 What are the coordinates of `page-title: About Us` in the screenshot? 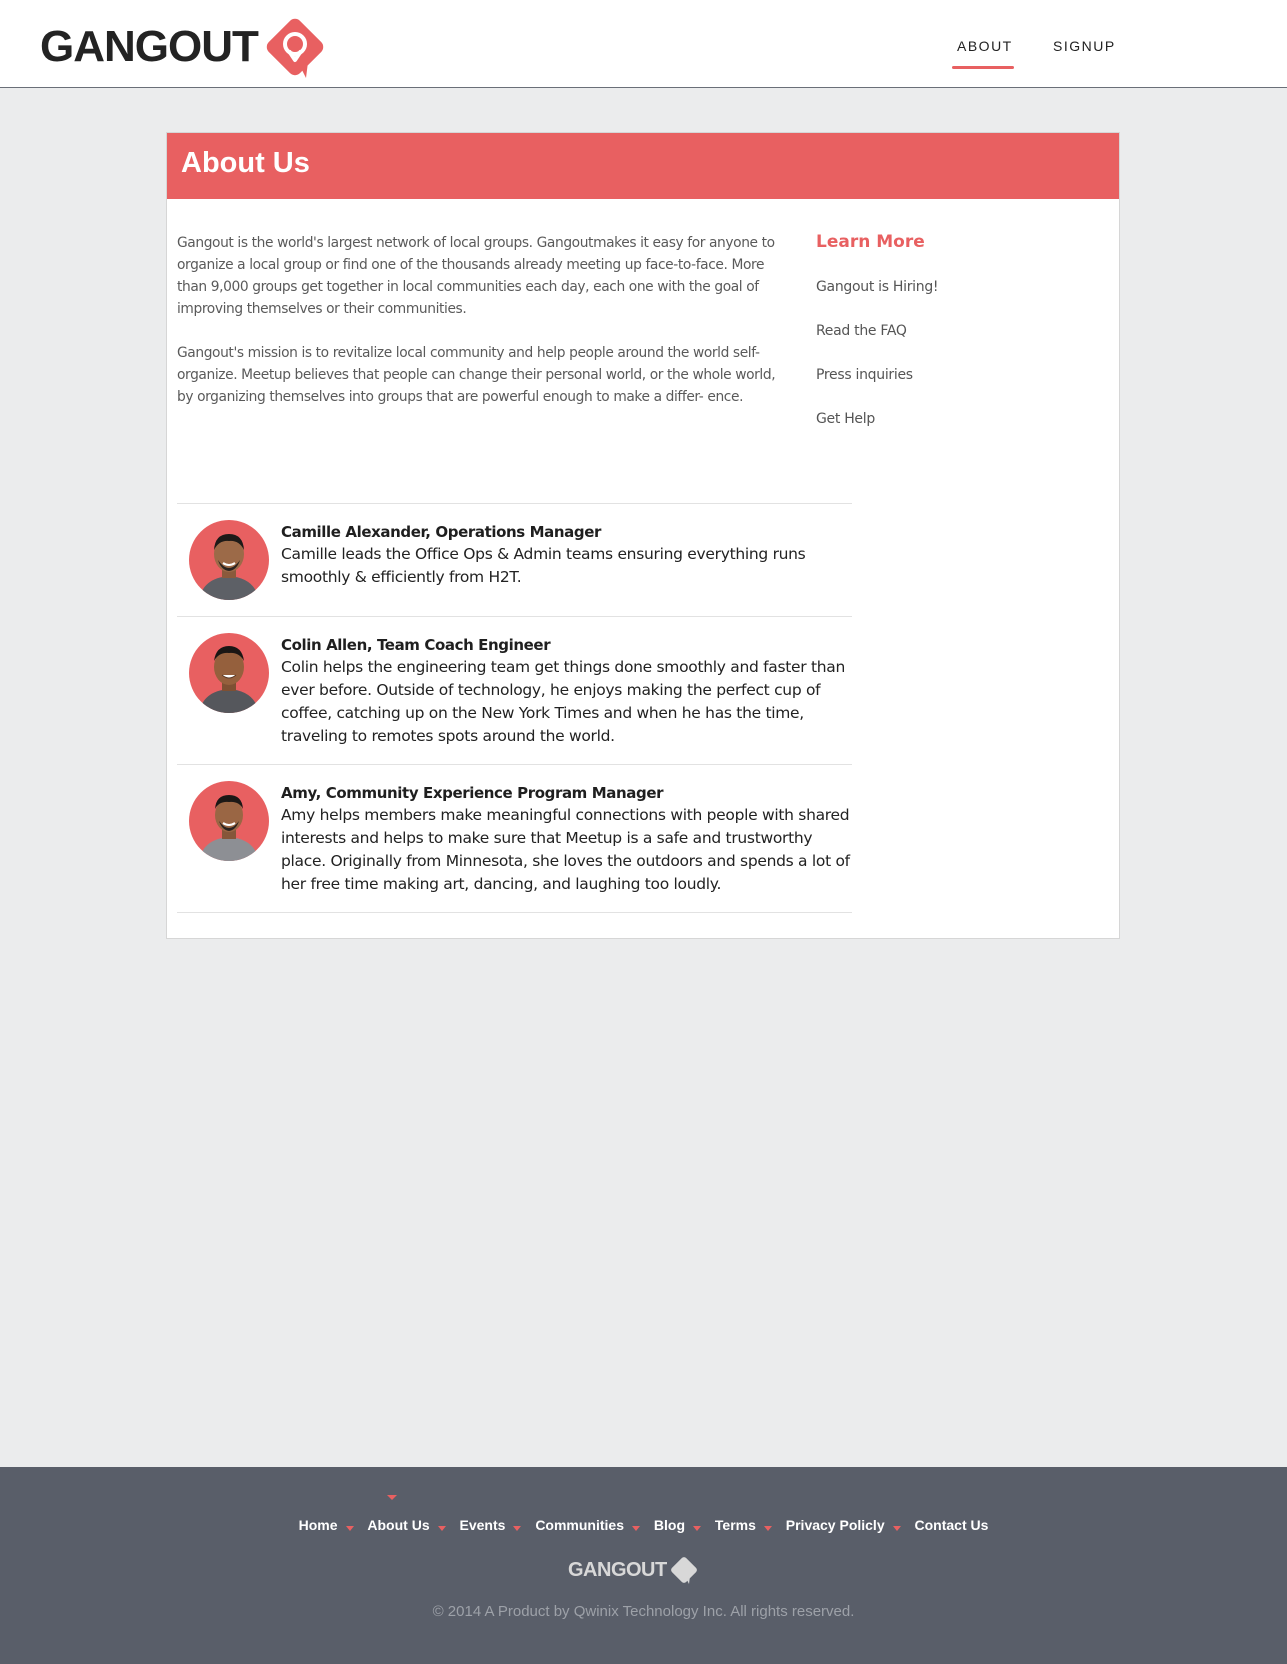 It's located at (245, 163).